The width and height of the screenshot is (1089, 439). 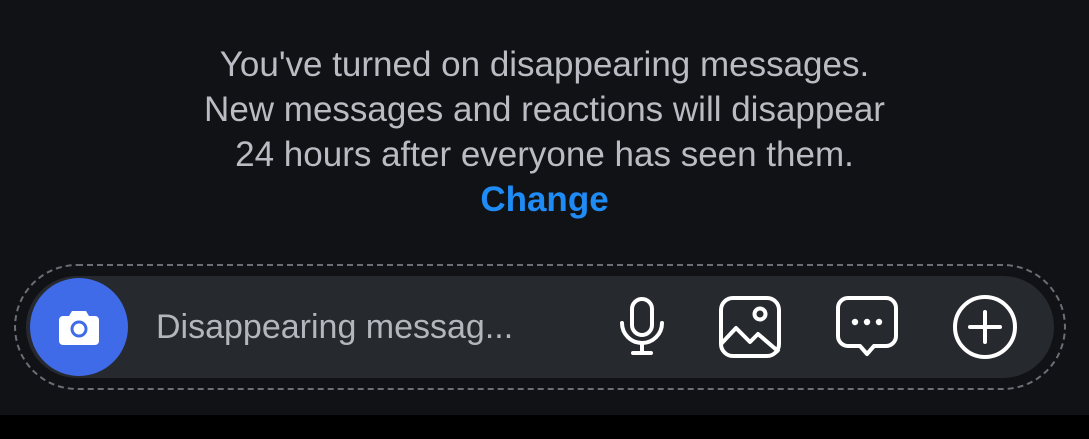 I want to click on camera-button, so click(x=79, y=327).